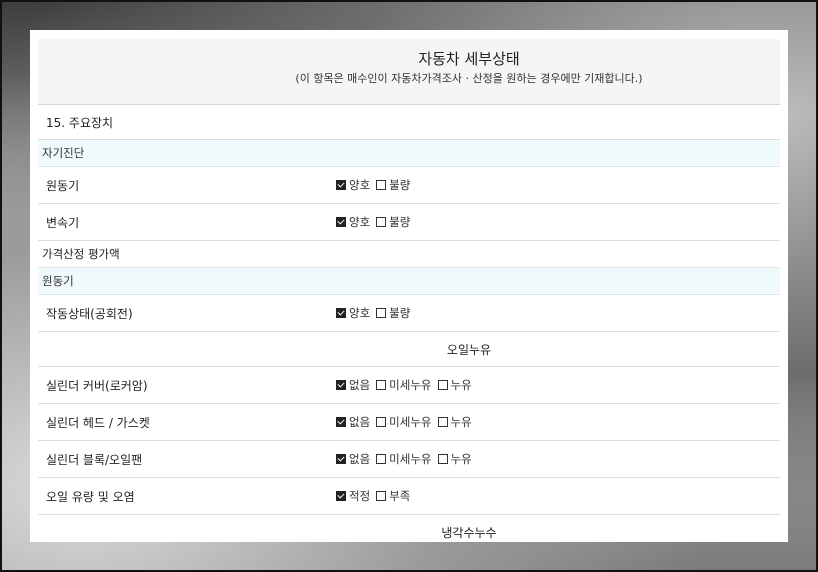 This screenshot has width=818, height=572. I want to click on option-label: 부족, so click(400, 496).